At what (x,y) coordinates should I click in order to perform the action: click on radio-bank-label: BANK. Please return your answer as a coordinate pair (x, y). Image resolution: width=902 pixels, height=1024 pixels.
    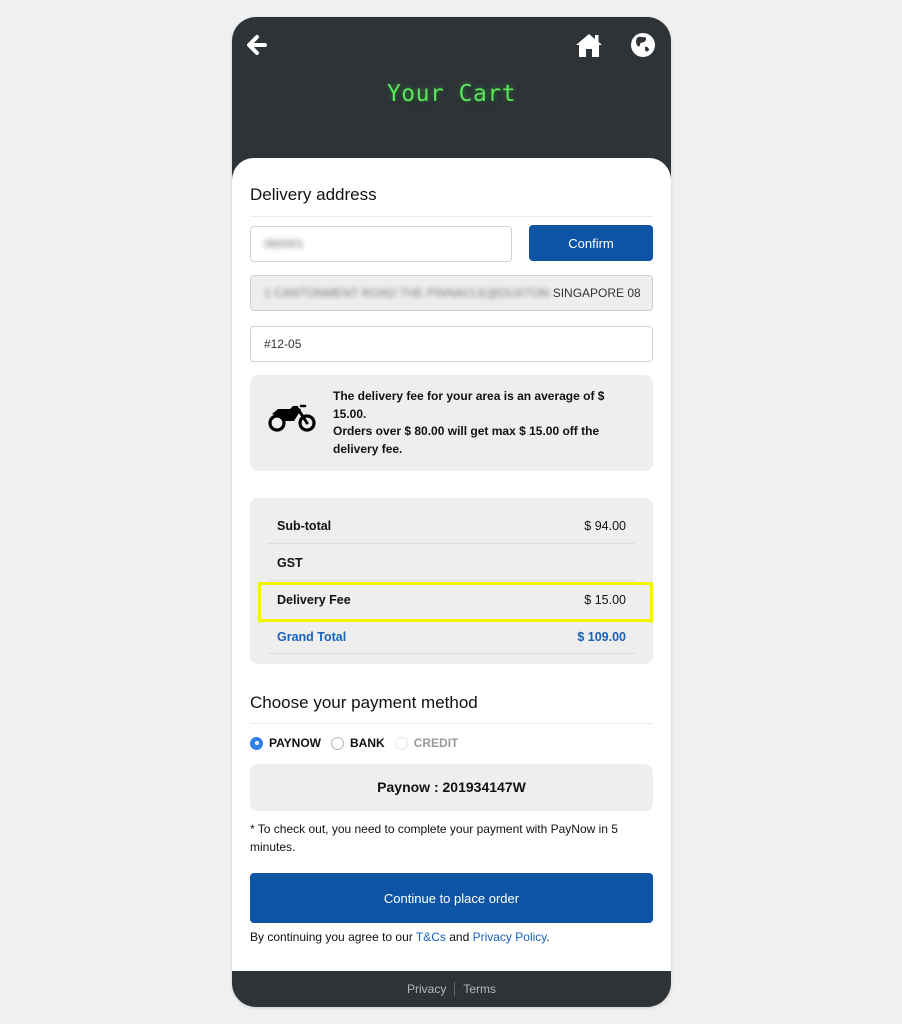
    Looking at the image, I should click on (367, 743).